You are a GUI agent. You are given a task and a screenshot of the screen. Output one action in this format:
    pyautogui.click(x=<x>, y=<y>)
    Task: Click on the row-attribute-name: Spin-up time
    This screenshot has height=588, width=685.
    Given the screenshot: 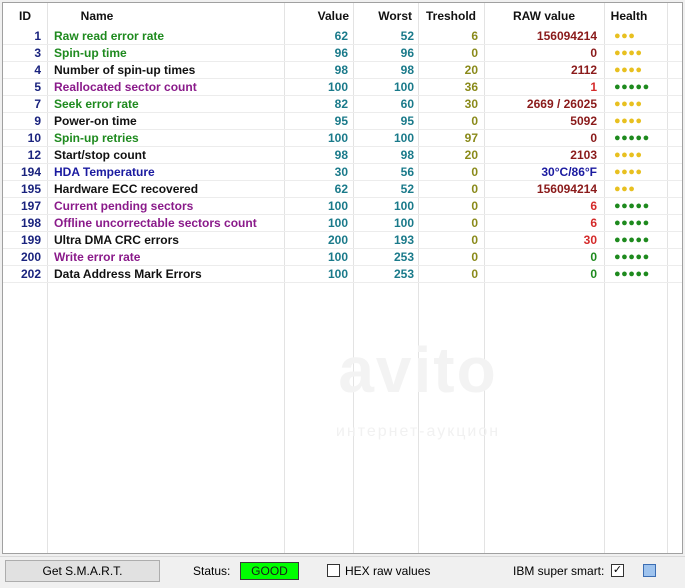 What is the action you would take?
    pyautogui.click(x=90, y=53)
    